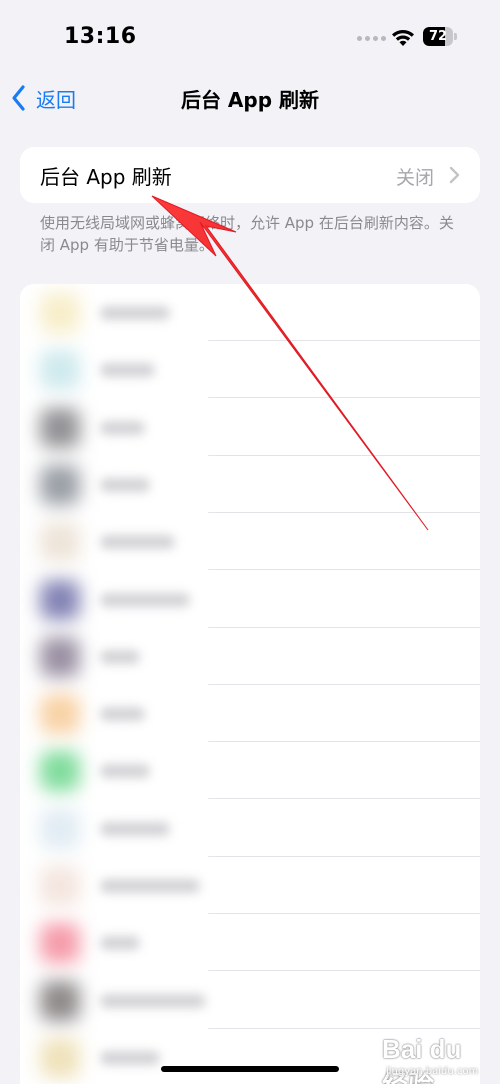  I want to click on setting-value: 关闭, so click(414, 178).